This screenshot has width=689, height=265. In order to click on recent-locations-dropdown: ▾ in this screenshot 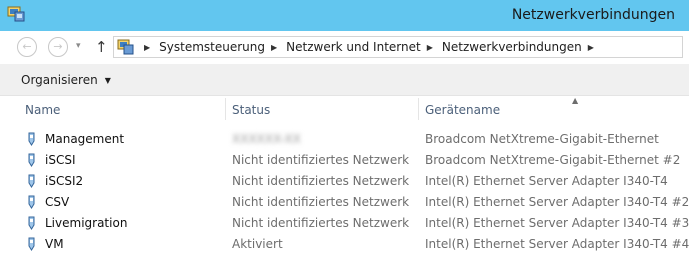, I will do `click(78, 46)`.